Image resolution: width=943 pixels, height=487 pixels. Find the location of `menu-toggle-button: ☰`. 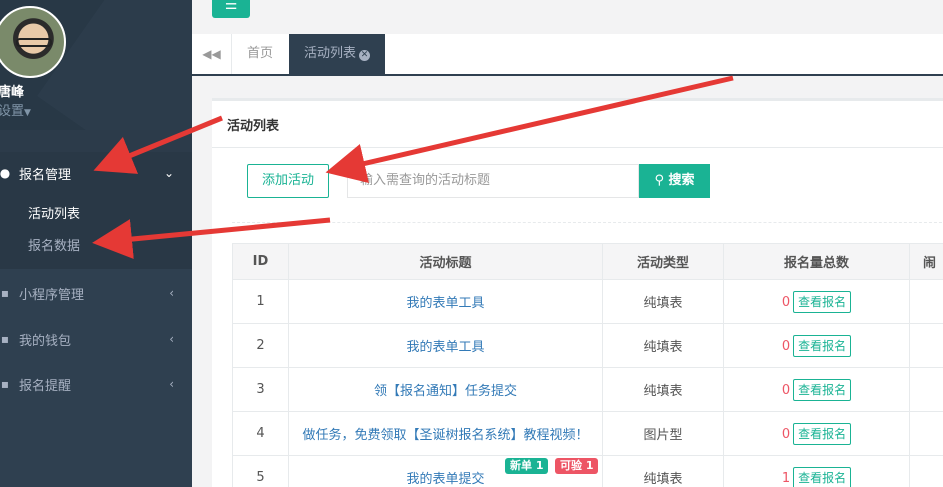

menu-toggle-button: ☰ is located at coordinates (231, 9).